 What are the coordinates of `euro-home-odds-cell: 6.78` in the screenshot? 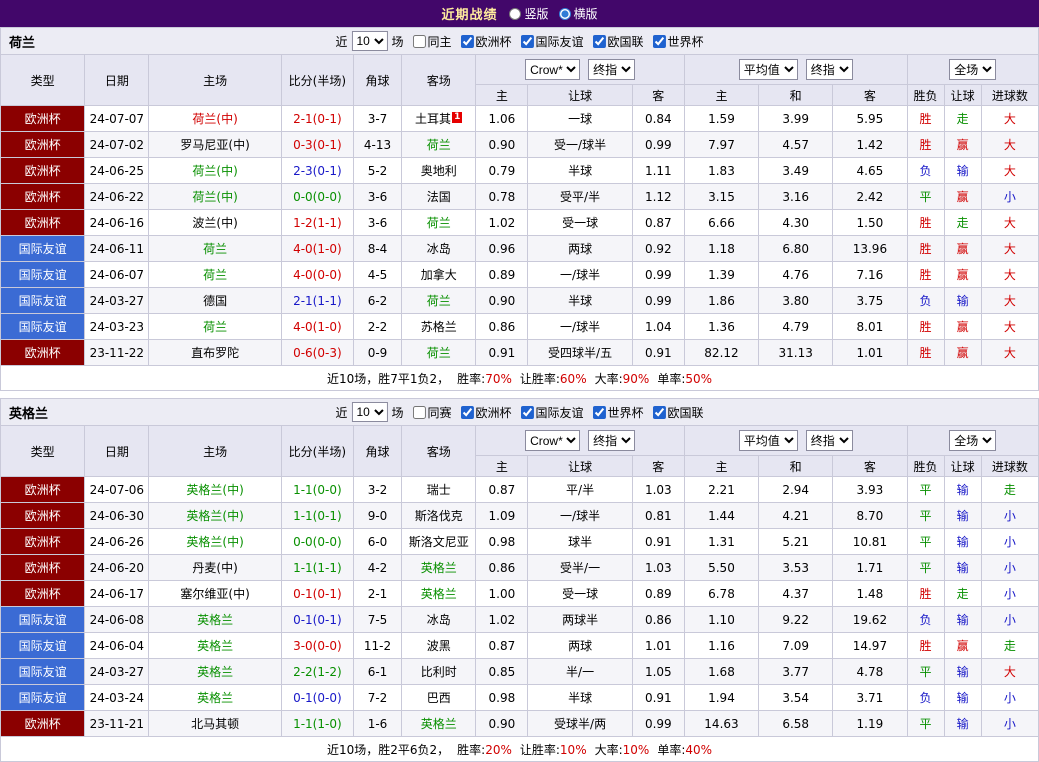 It's located at (721, 593).